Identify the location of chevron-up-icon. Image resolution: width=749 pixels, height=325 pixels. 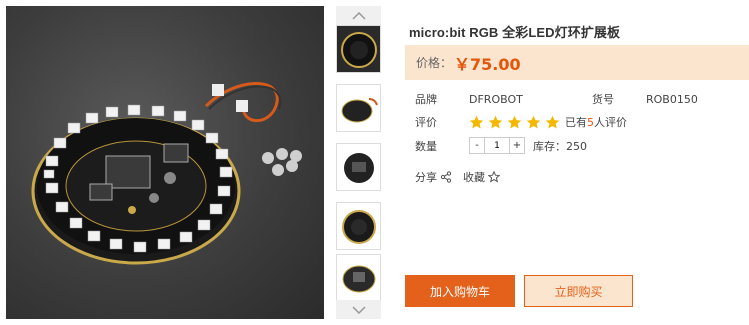
(358, 15).